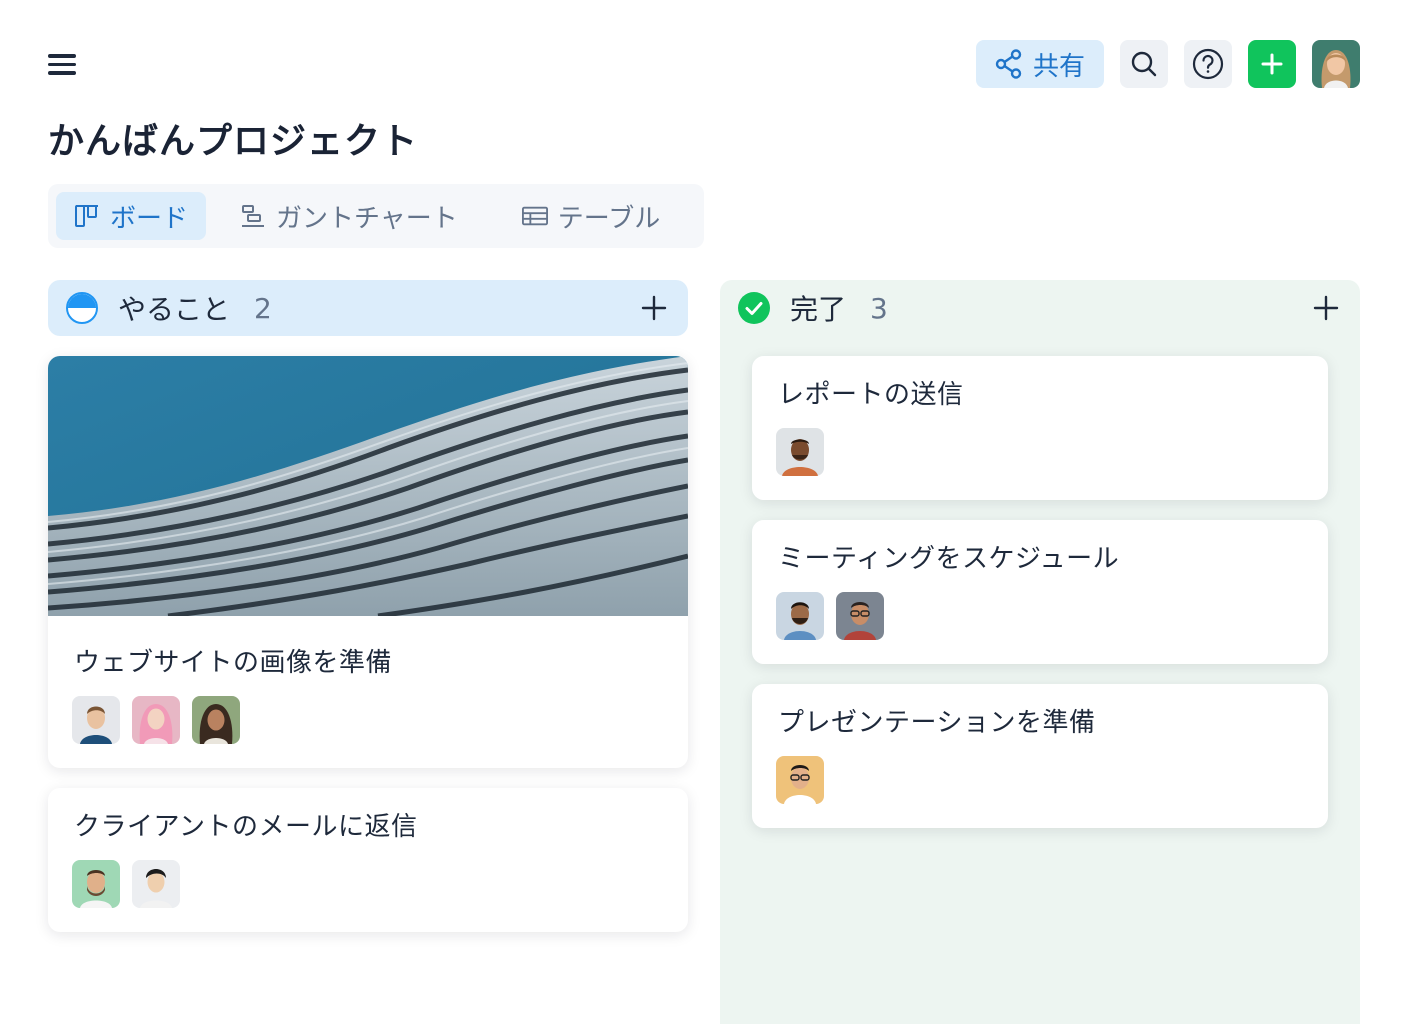 The width and height of the screenshot is (1408, 1024). I want to click on search-icon, so click(1144, 64).